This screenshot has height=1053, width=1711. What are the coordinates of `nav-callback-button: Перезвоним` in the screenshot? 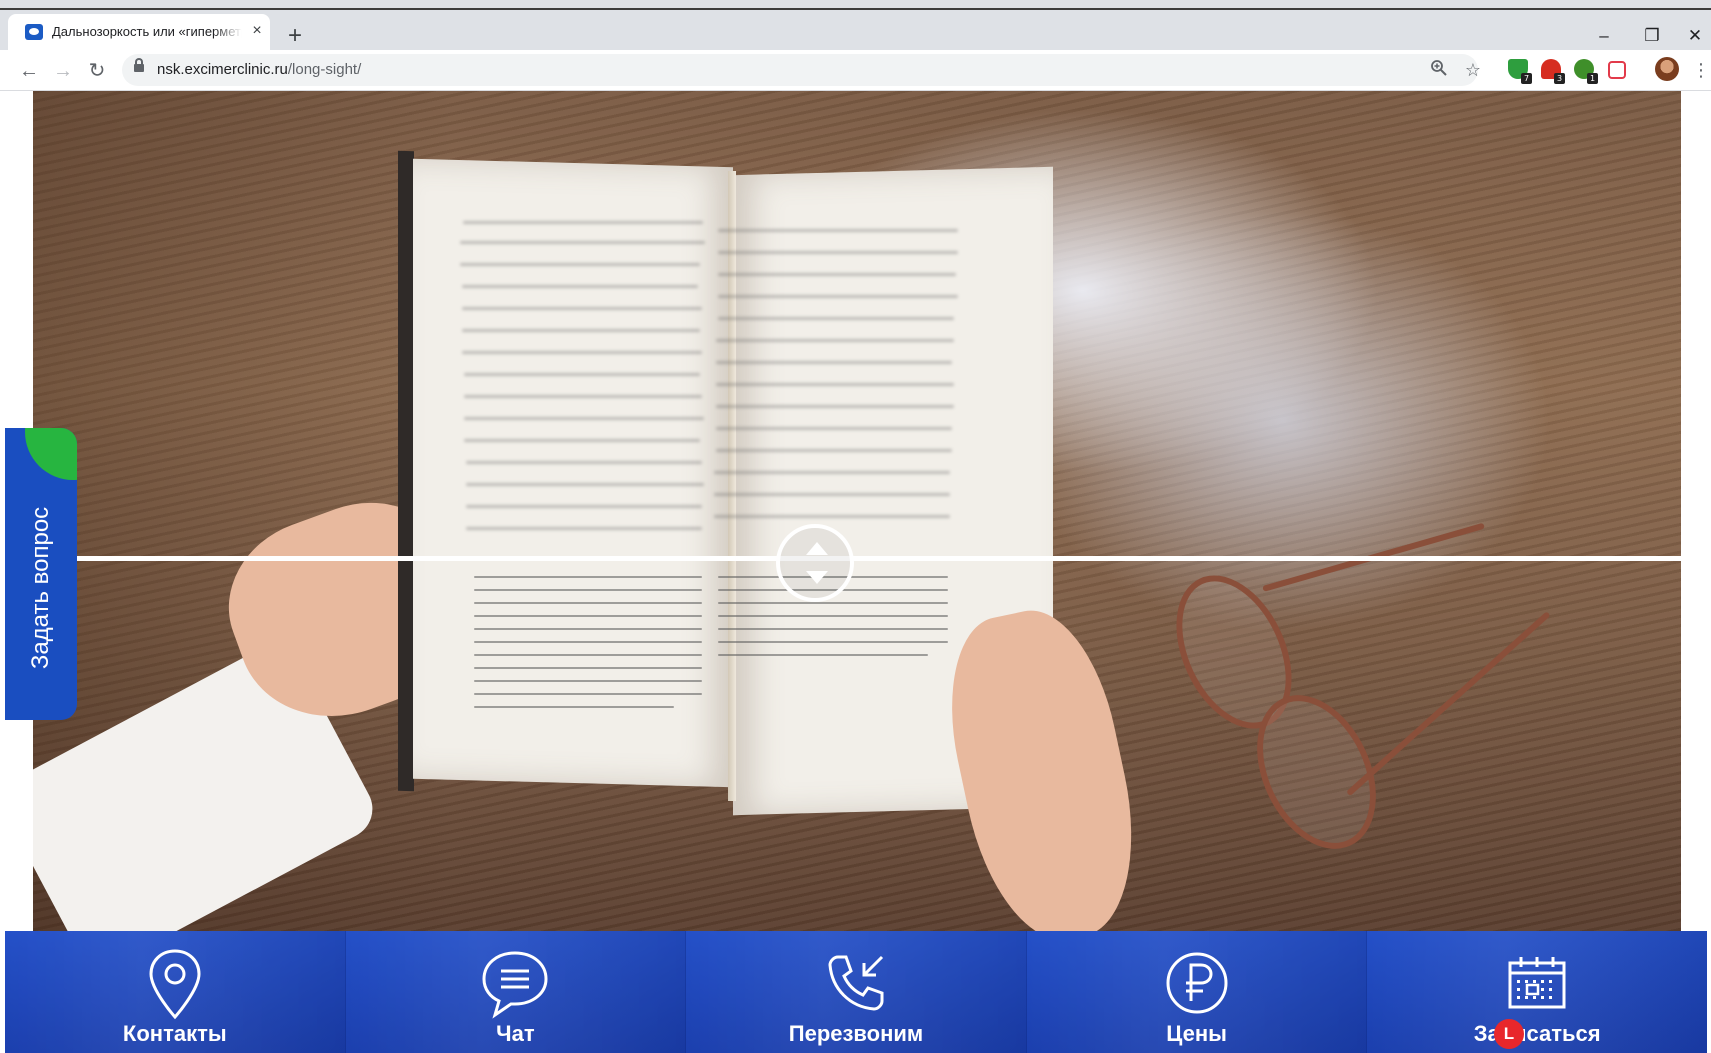 It's located at (856, 992).